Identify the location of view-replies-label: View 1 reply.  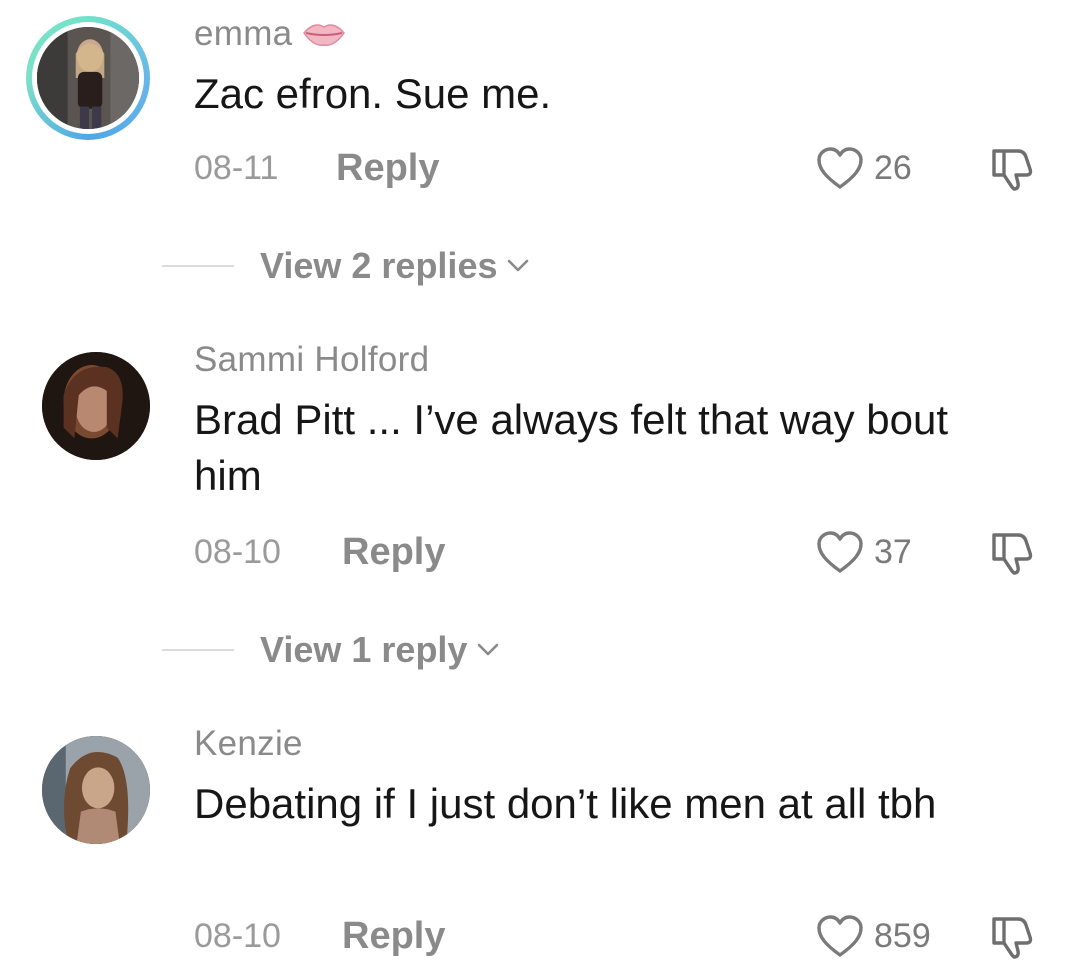
(363, 650).